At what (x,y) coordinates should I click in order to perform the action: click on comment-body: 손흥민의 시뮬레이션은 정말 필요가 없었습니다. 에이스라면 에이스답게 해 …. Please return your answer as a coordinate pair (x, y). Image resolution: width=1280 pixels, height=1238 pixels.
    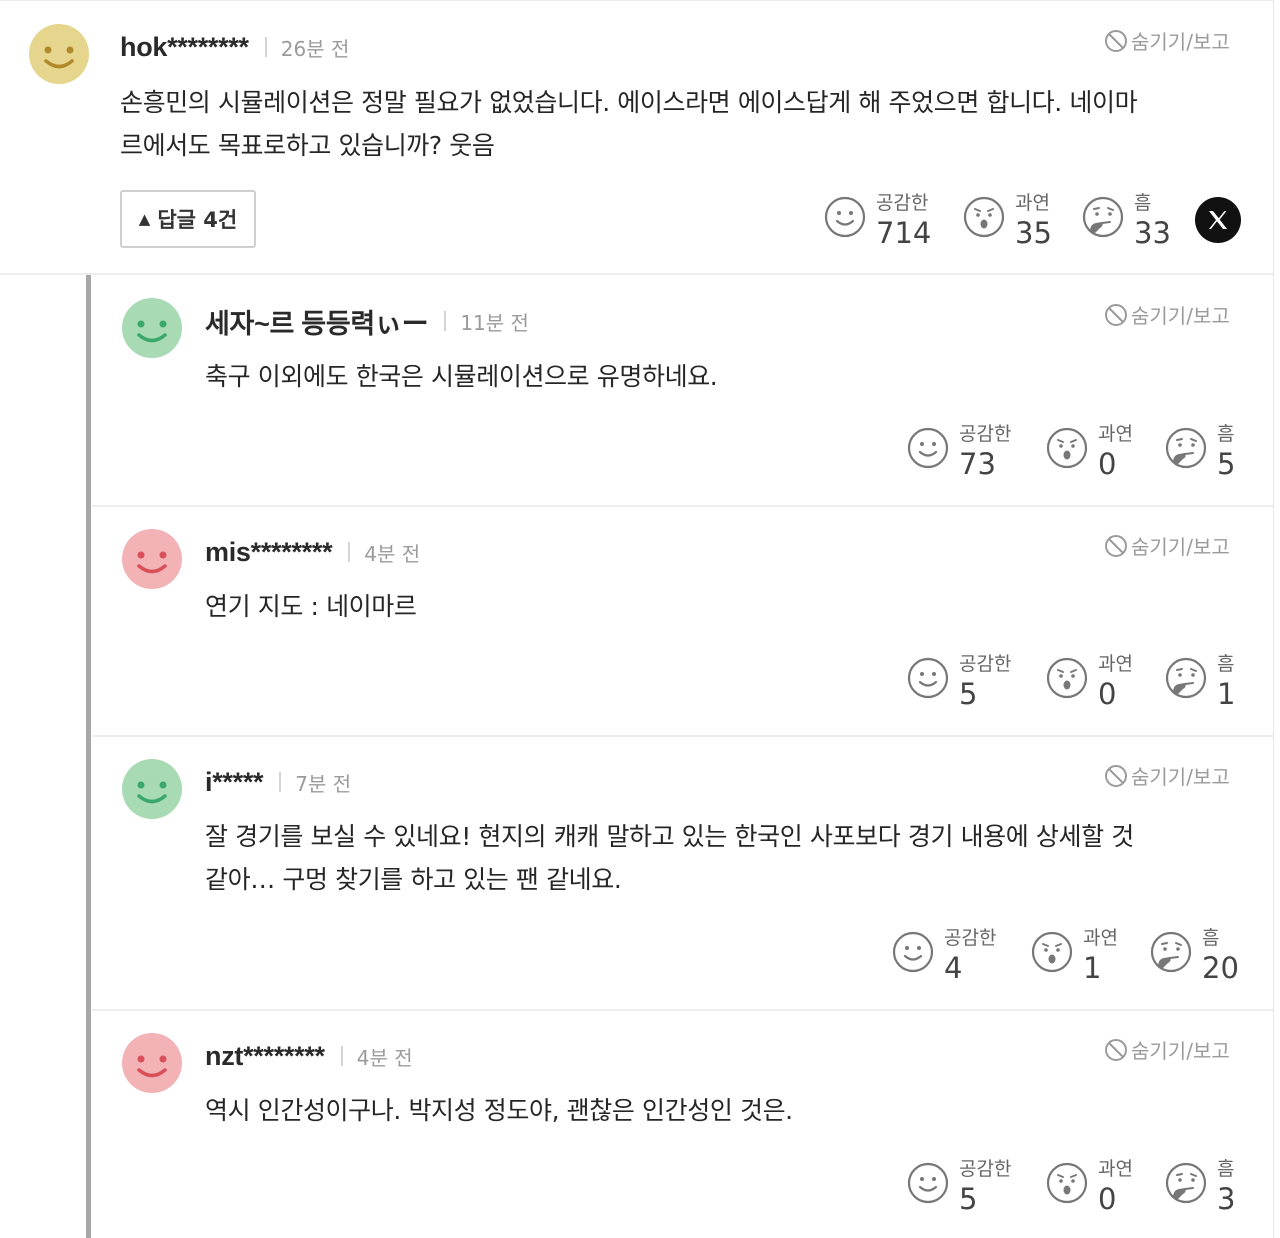
    Looking at the image, I should click on (685, 124).